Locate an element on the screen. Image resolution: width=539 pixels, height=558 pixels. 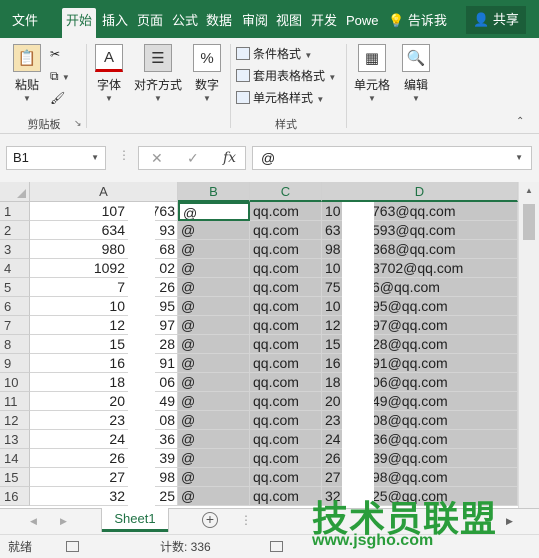
formula-input: @ ▼ is located at coordinates (392, 158).